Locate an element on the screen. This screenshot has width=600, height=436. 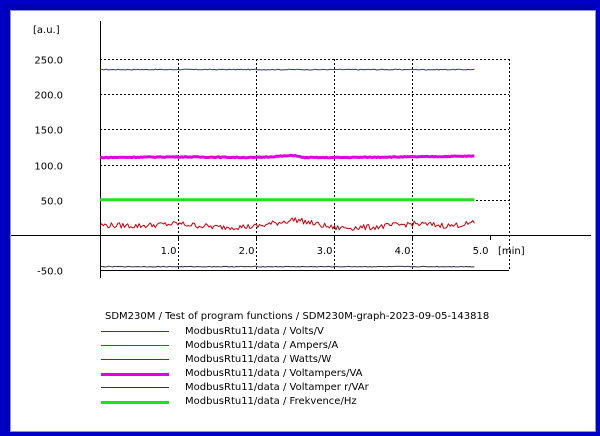
legend-item: ModbusRtu11/data / Voltamper r/VAr is located at coordinates (311, 388).